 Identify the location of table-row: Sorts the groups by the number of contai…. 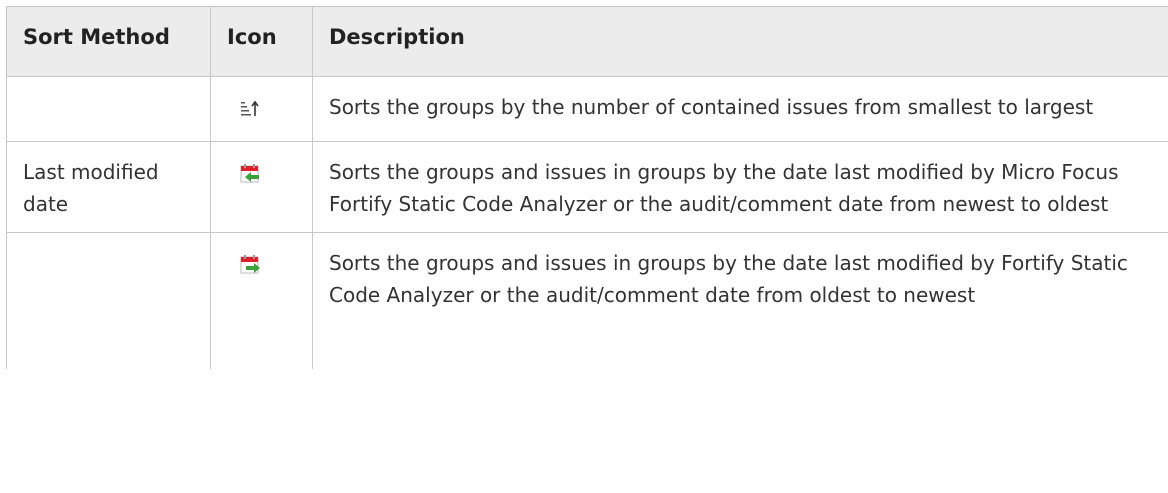
(587, 109).